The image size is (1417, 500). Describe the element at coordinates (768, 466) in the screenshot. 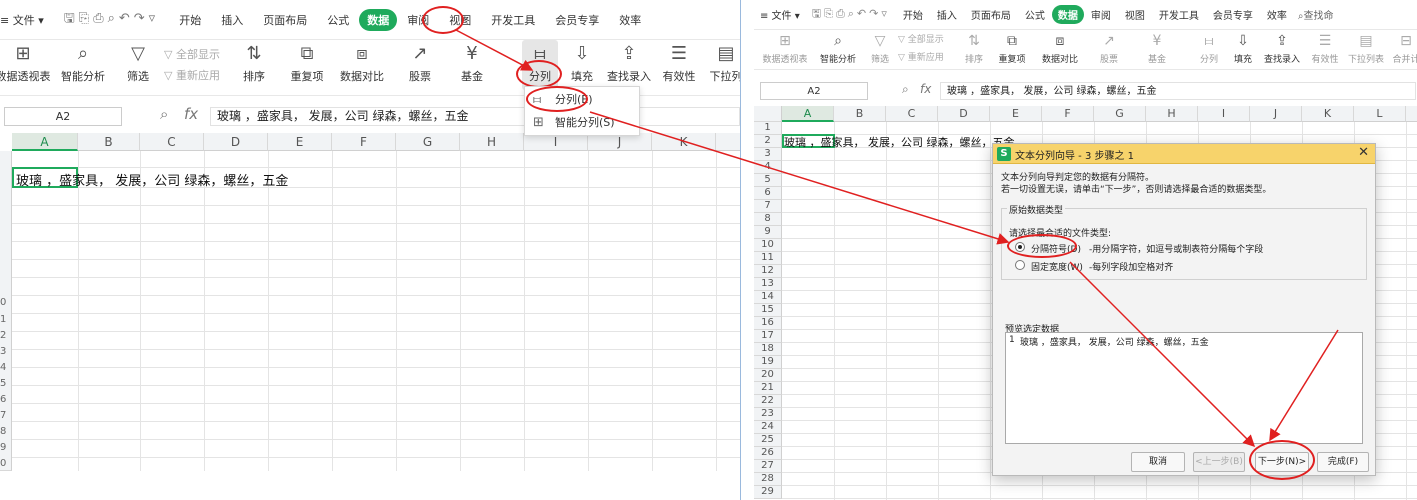

I see `row-header: 27` at that location.